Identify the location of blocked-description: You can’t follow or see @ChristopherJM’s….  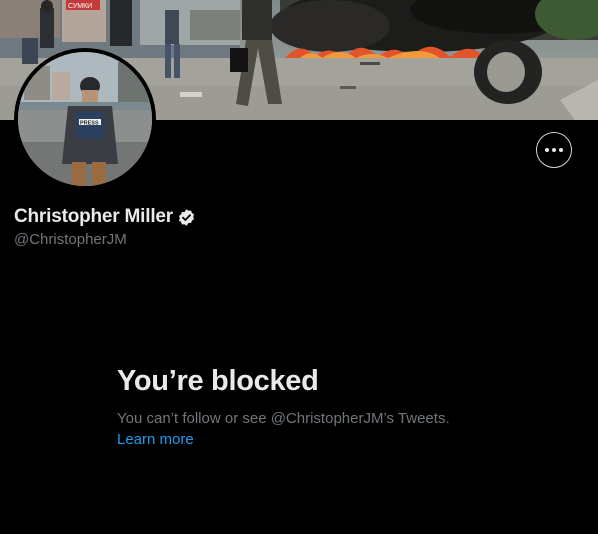
(283, 418).